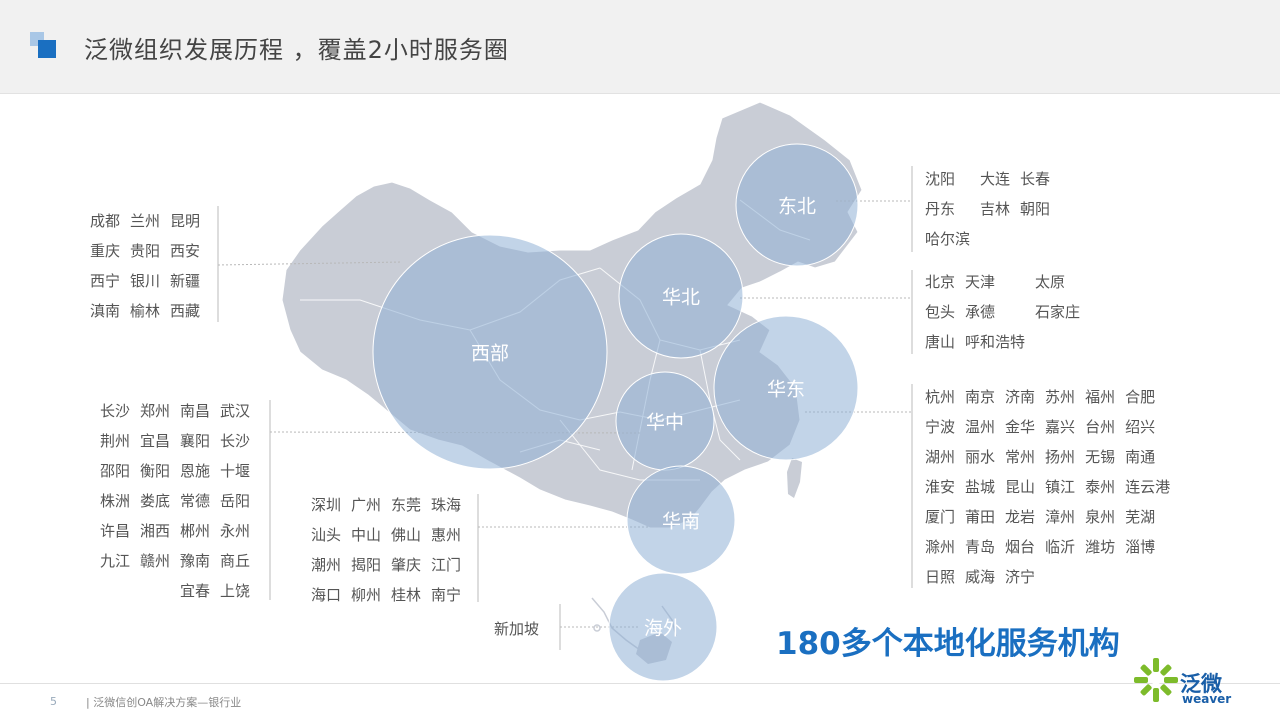  What do you see at coordinates (446, 505) in the screenshot?
I see `city-item: 珠海` at bounding box center [446, 505].